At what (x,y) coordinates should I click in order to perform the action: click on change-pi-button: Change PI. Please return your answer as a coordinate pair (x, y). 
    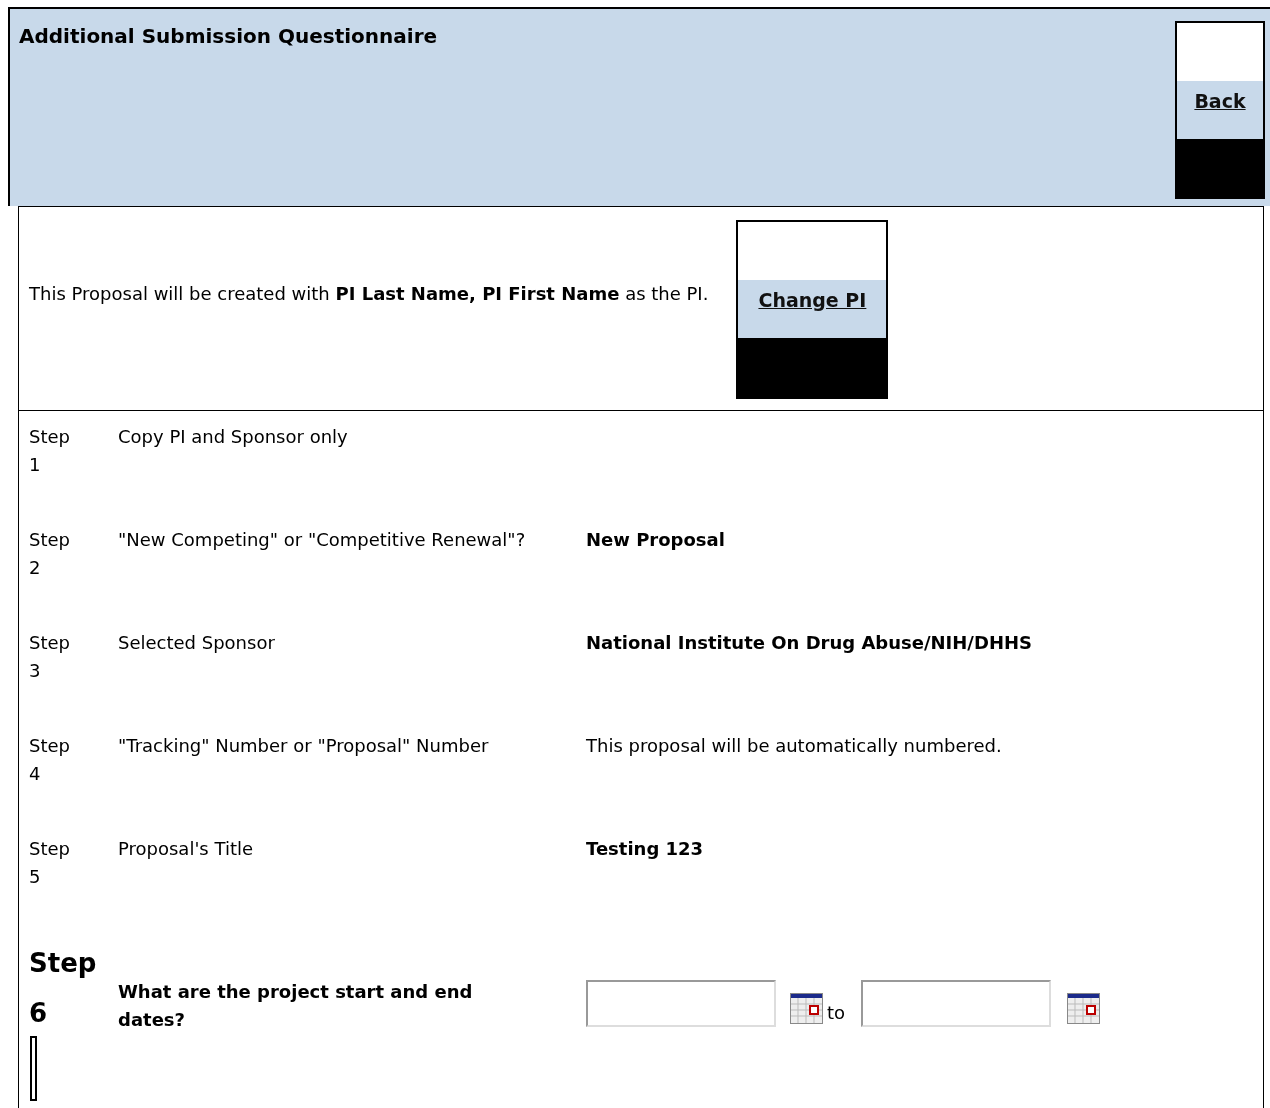
    Looking at the image, I should click on (812, 309).